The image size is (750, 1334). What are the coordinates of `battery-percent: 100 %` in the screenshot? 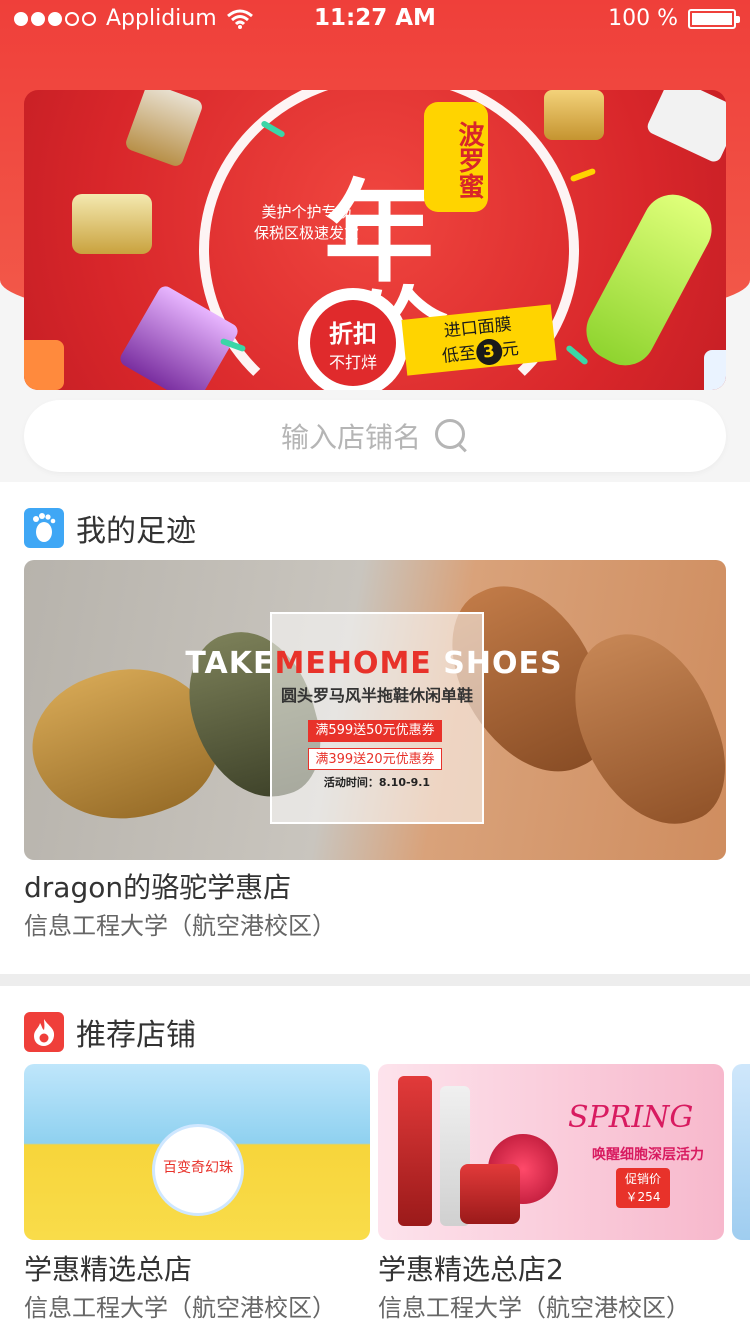 It's located at (643, 18).